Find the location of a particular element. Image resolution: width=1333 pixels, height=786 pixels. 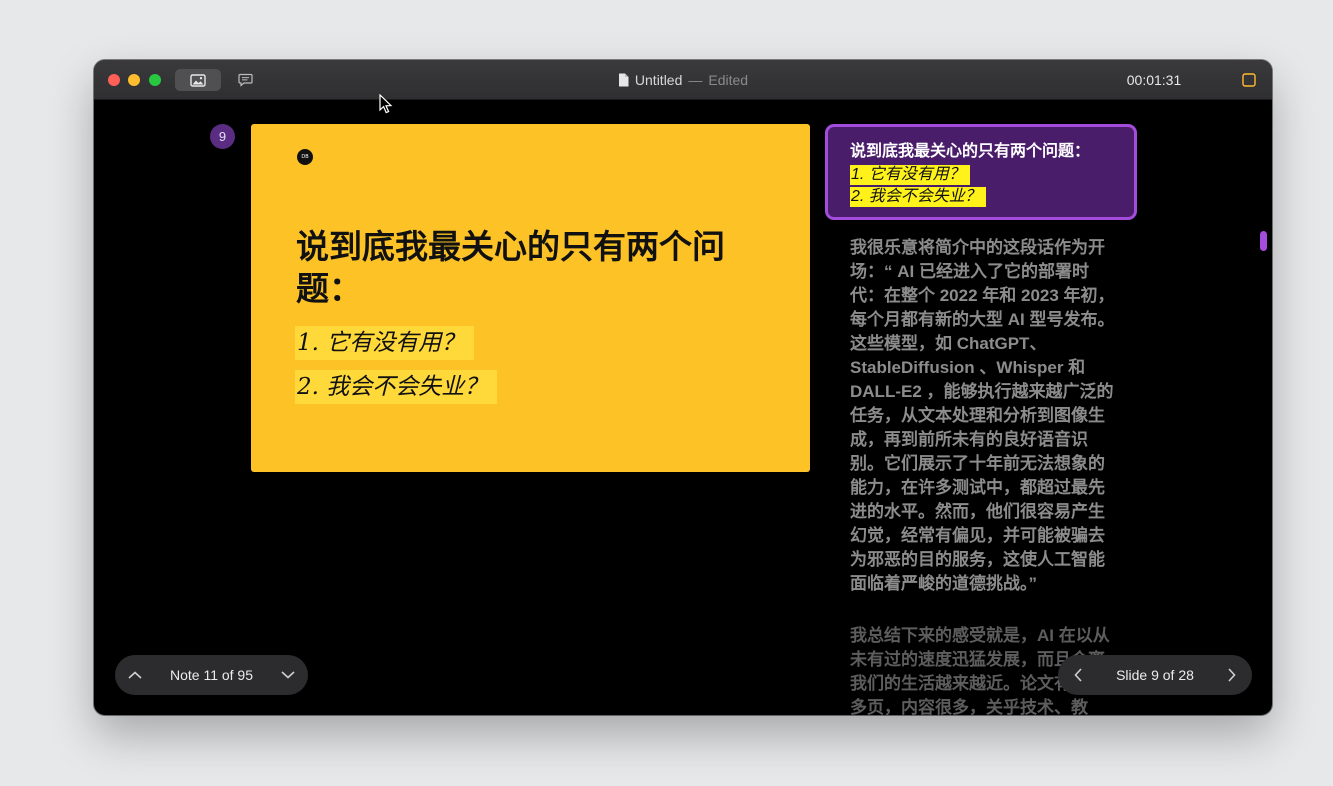

note-heading: 说到底我最关心的只有两个问题： is located at coordinates (970, 151).